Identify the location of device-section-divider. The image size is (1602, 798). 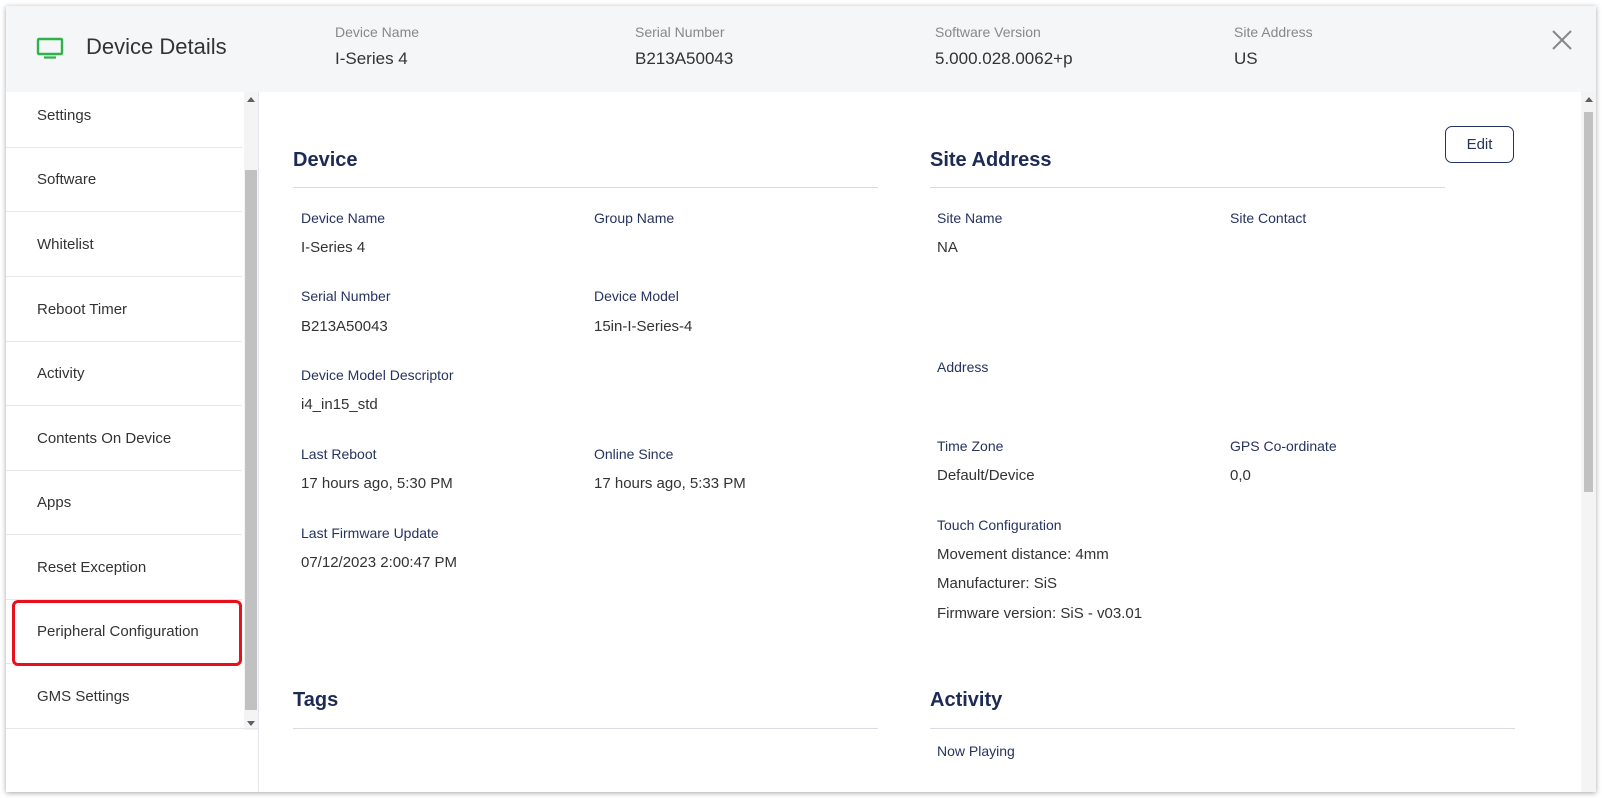
(585, 187).